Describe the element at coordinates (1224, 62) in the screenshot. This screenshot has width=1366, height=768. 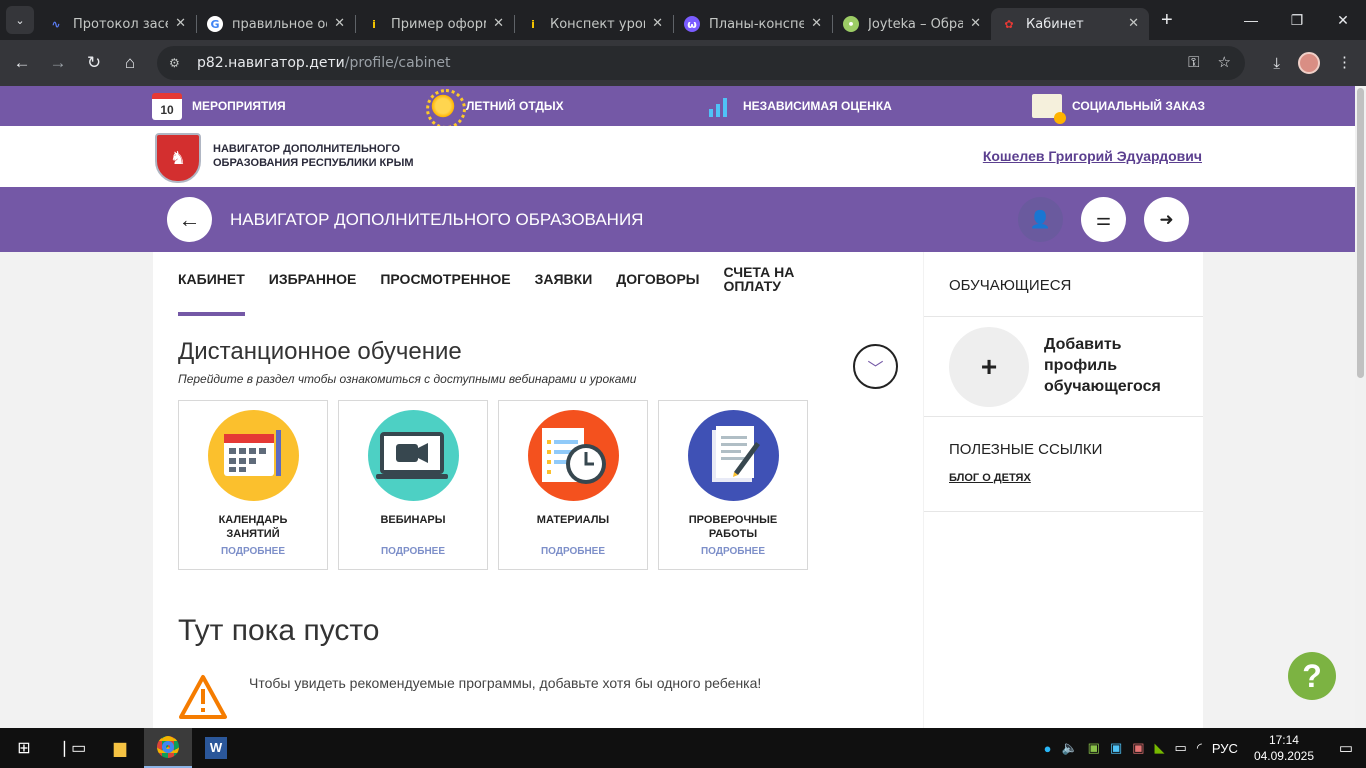
I see `bookmark-star-icon: ☆` at that location.